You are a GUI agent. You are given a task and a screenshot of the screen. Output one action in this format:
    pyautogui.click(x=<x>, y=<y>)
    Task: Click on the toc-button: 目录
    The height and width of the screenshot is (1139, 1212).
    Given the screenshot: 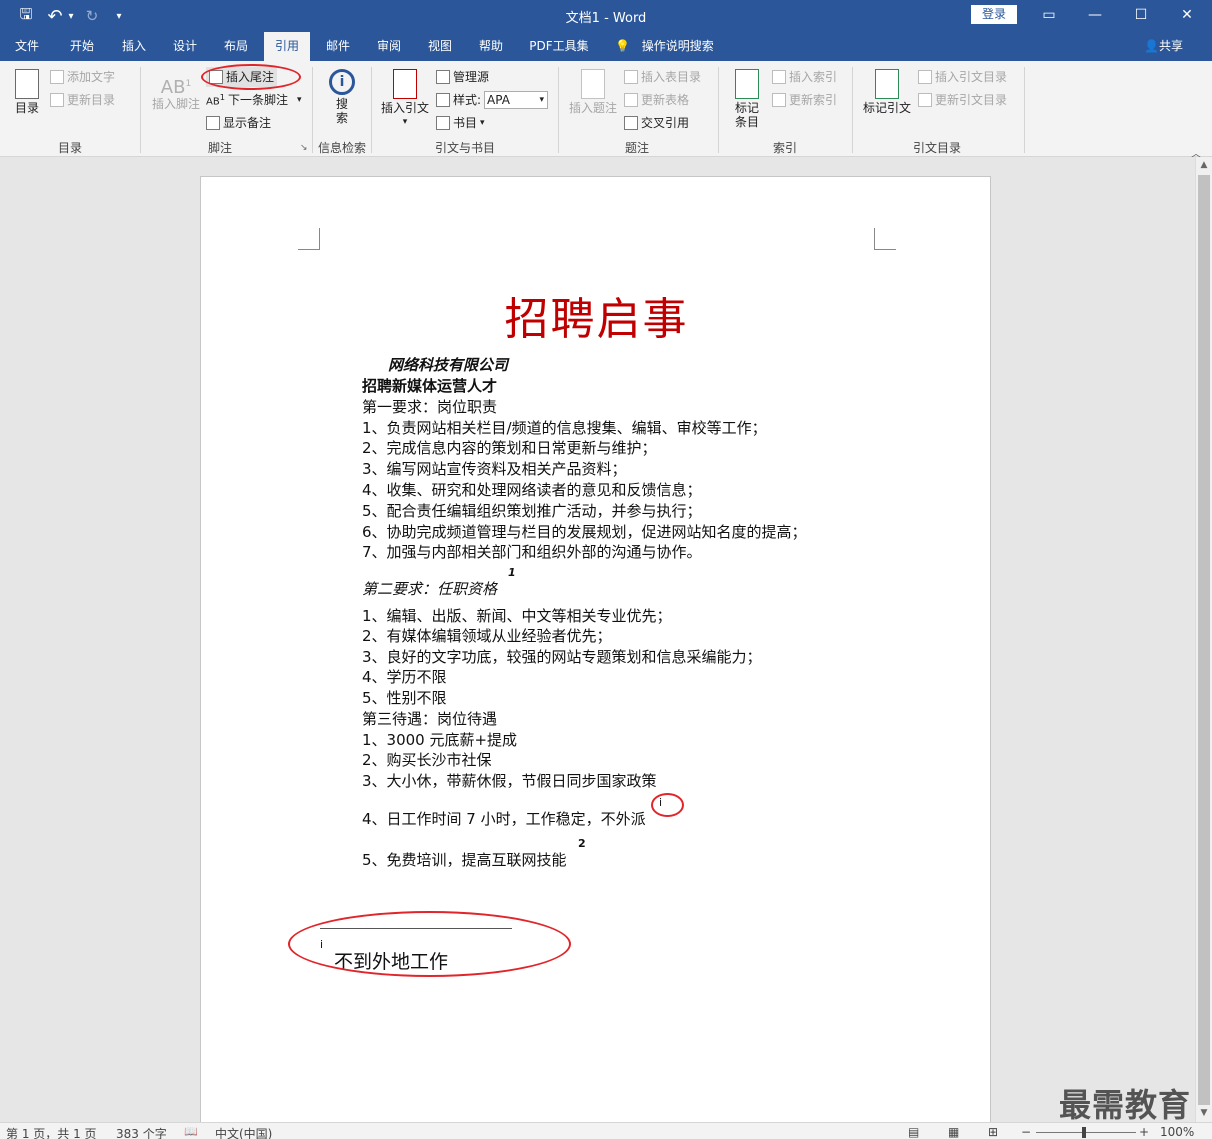 What is the action you would take?
    pyautogui.click(x=27, y=92)
    